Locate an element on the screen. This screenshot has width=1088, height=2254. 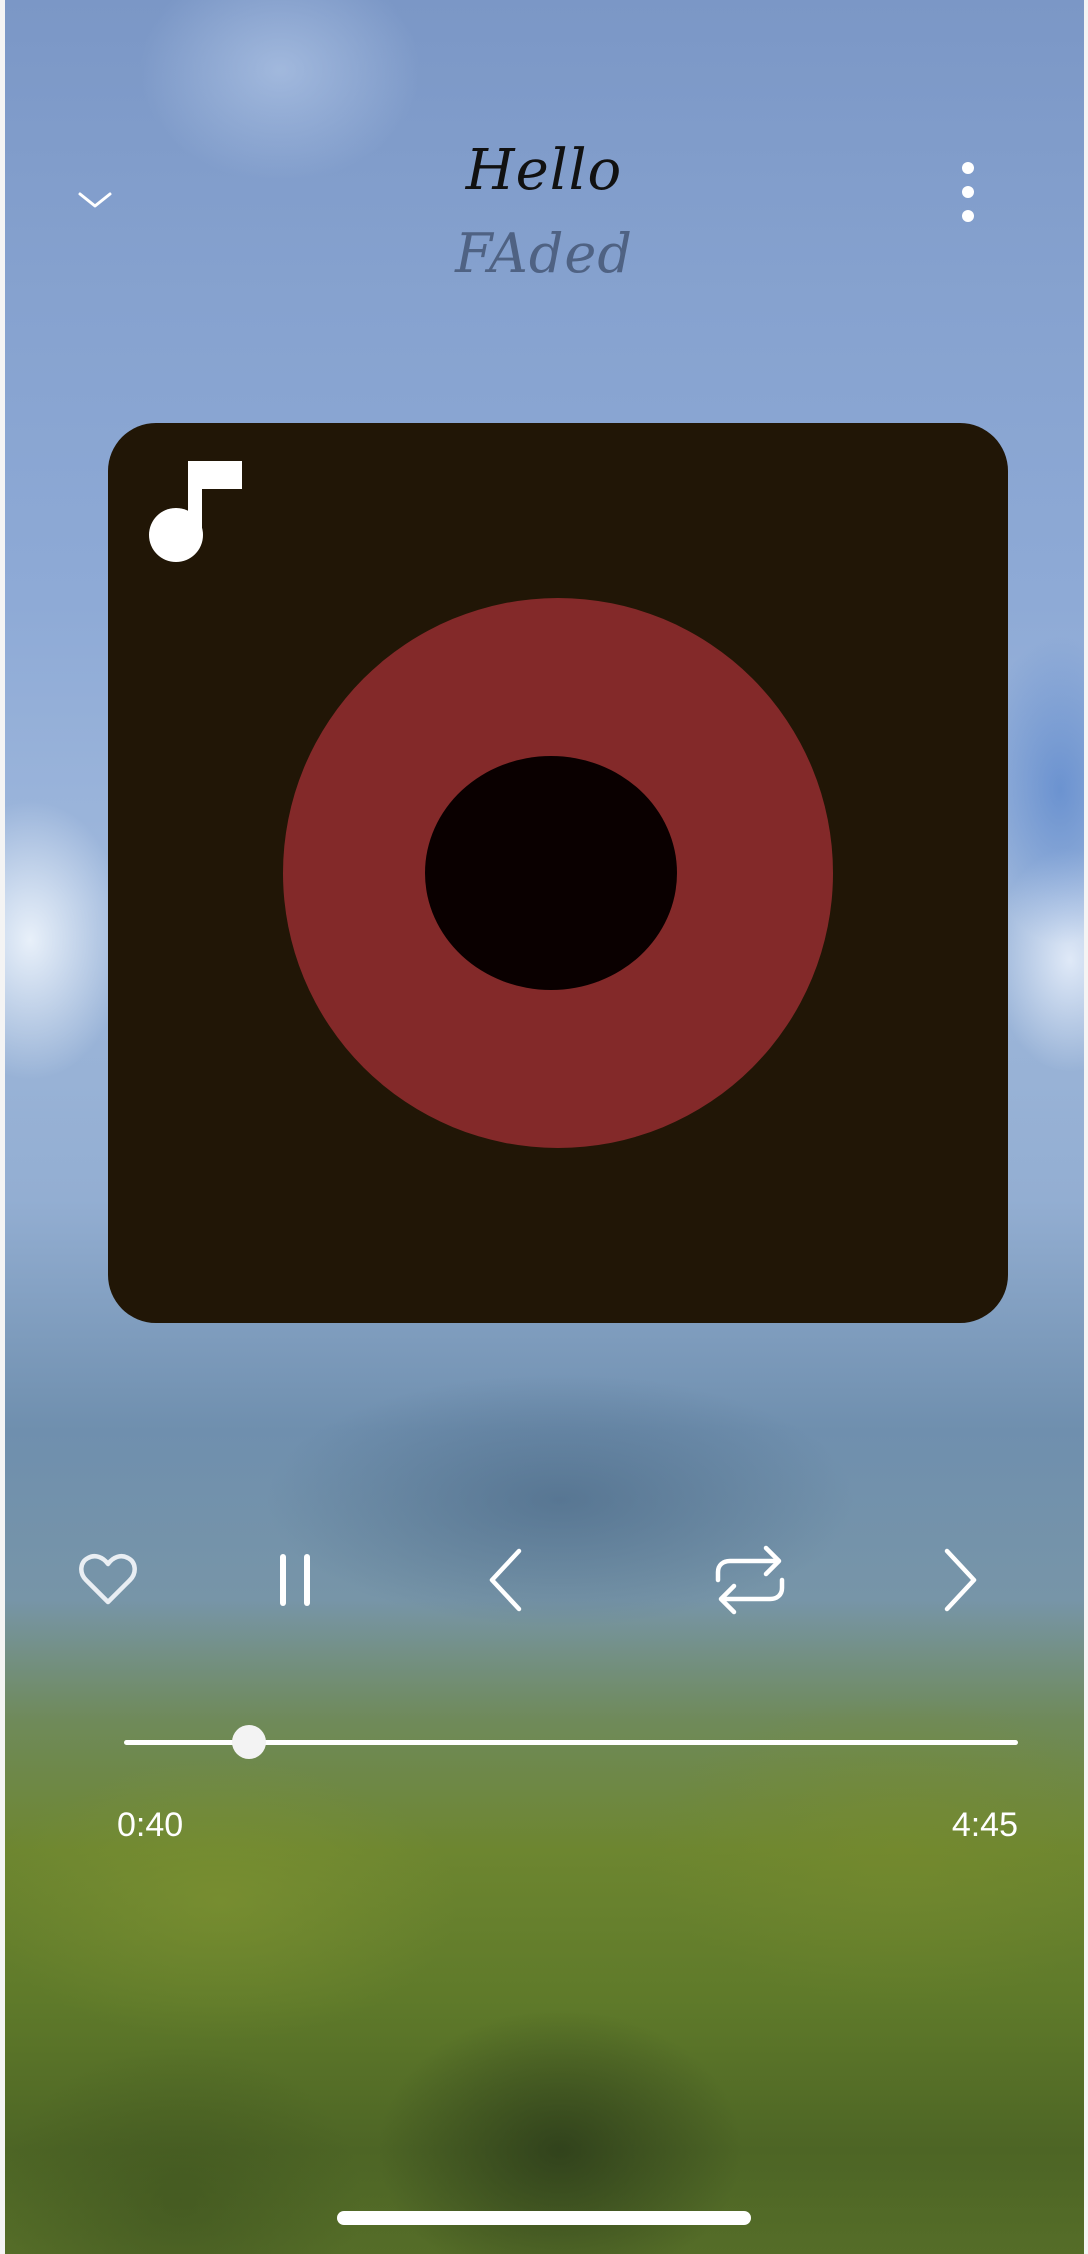
song-title: Hello is located at coordinates (544, 170).